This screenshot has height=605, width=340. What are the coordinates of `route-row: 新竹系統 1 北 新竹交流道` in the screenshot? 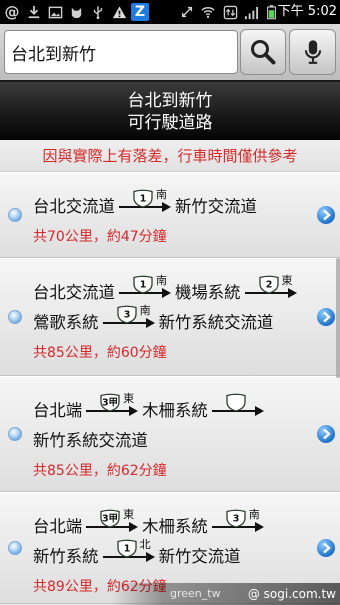 It's located at (172, 553).